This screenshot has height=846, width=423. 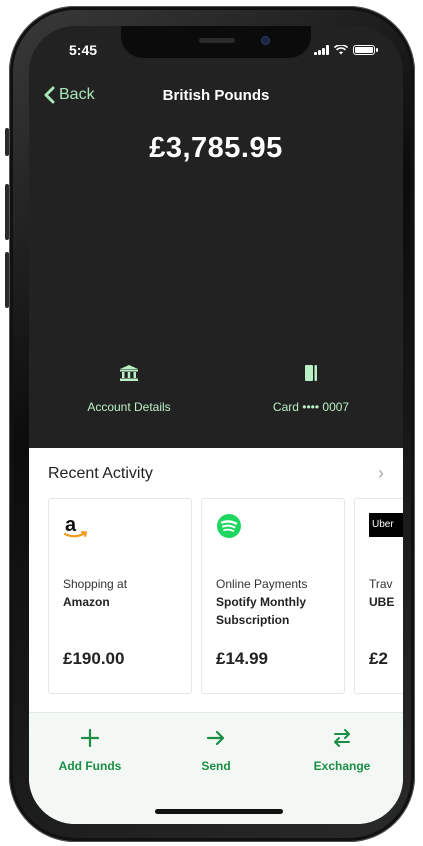 What do you see at coordinates (365, 50) in the screenshot?
I see `battery-icon` at bounding box center [365, 50].